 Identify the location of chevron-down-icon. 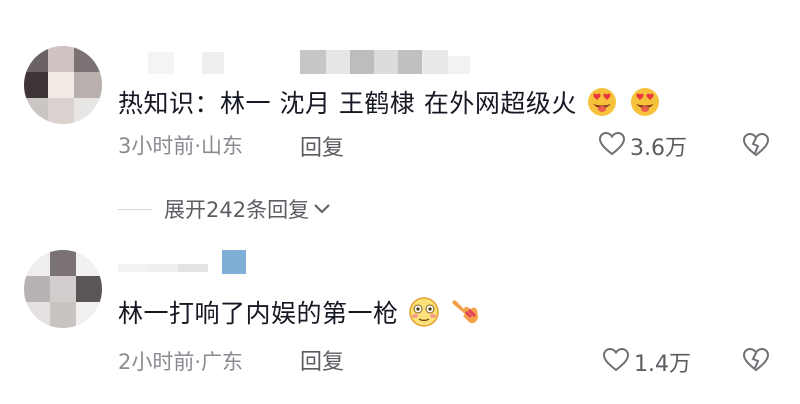
(322, 209).